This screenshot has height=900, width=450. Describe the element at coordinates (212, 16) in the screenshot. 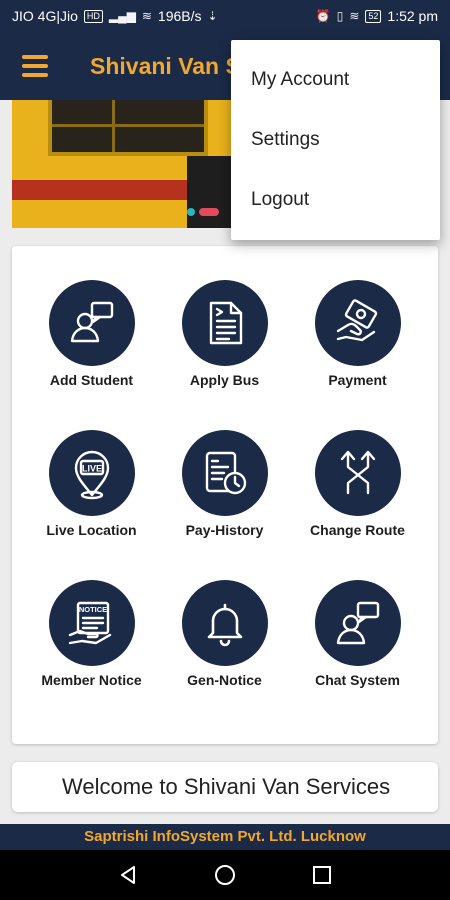

I see `usb-icon: ⇣` at that location.